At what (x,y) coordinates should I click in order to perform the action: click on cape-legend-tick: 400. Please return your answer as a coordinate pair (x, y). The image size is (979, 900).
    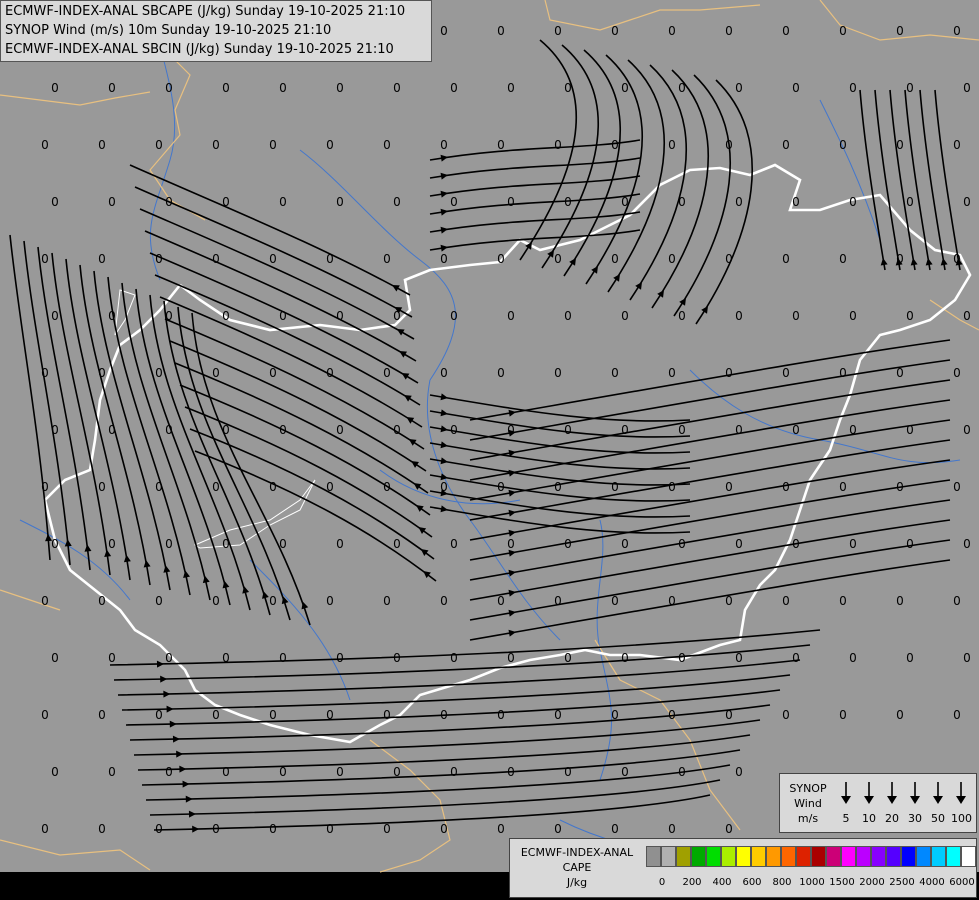
    Looking at the image, I should click on (722, 882).